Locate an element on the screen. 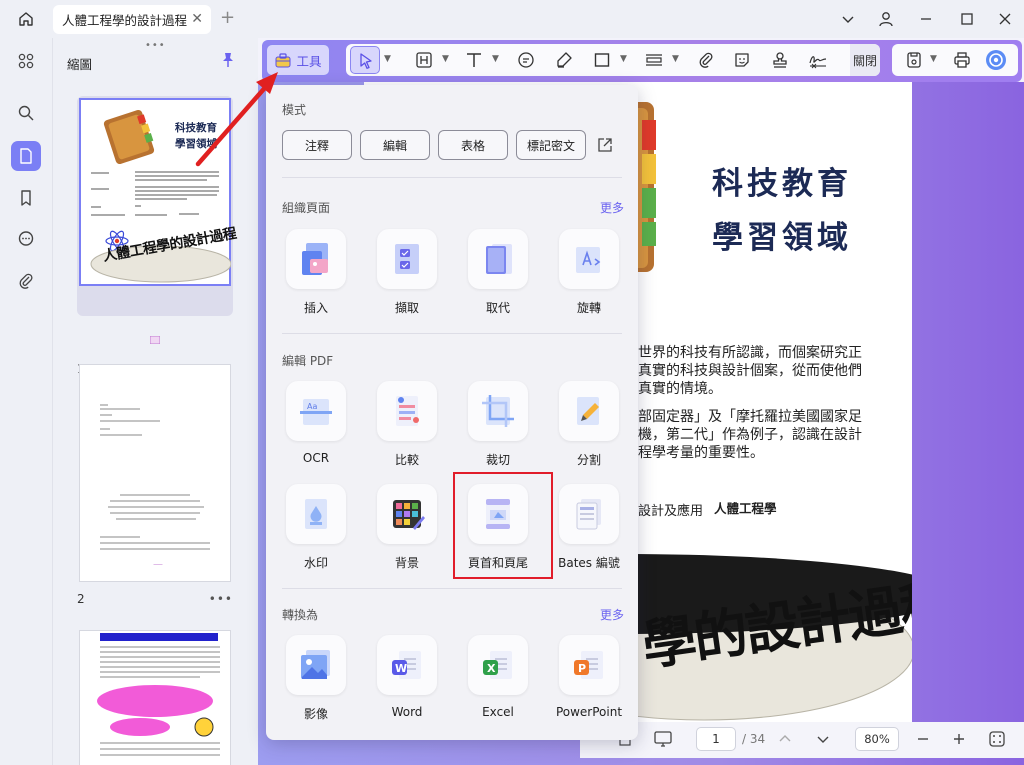  shape-tool-button is located at coordinates (602, 60).